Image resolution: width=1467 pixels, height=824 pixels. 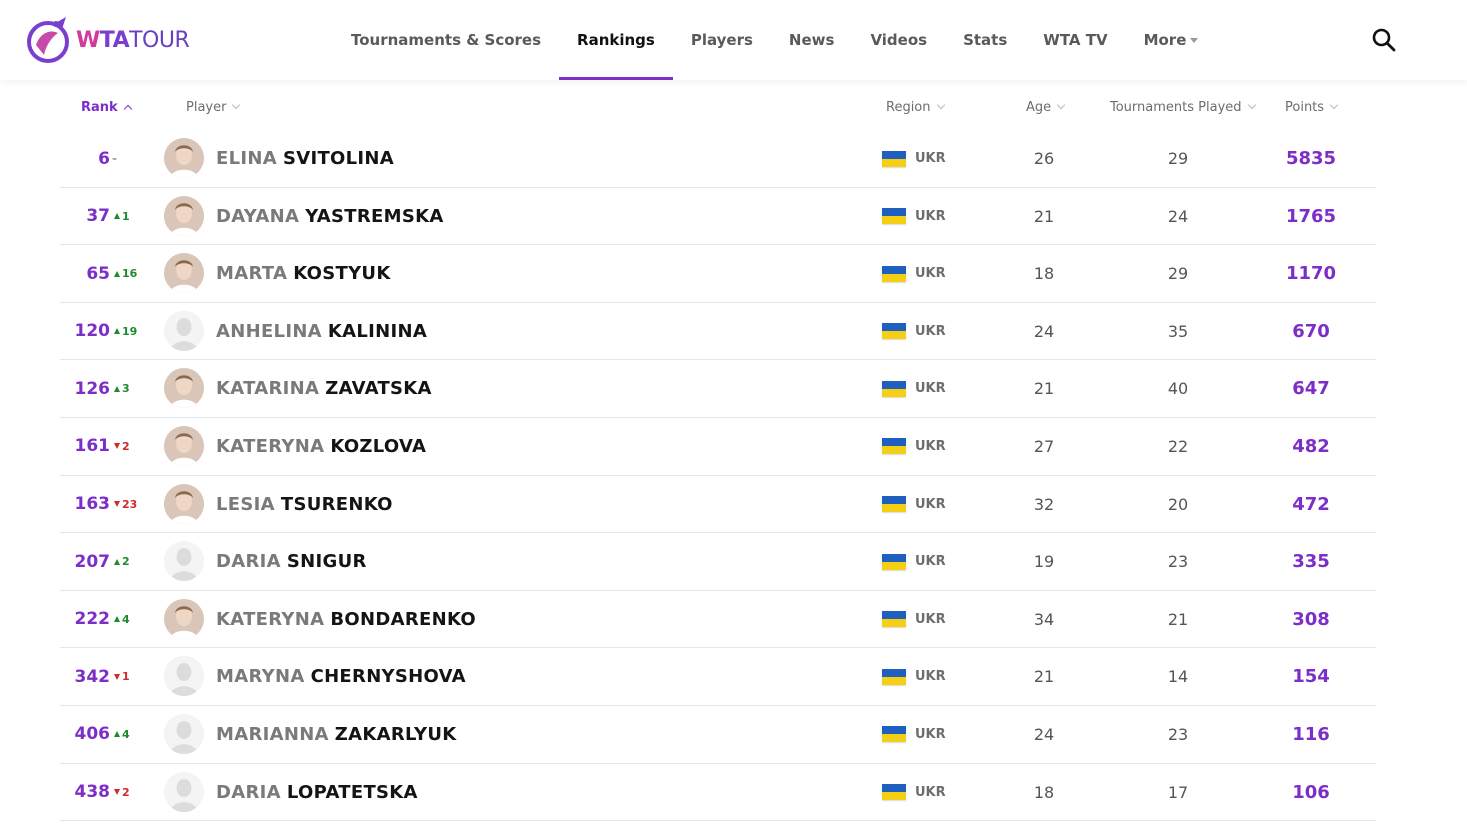 What do you see at coordinates (98, 273) in the screenshot?
I see `rank-value: 65` at bounding box center [98, 273].